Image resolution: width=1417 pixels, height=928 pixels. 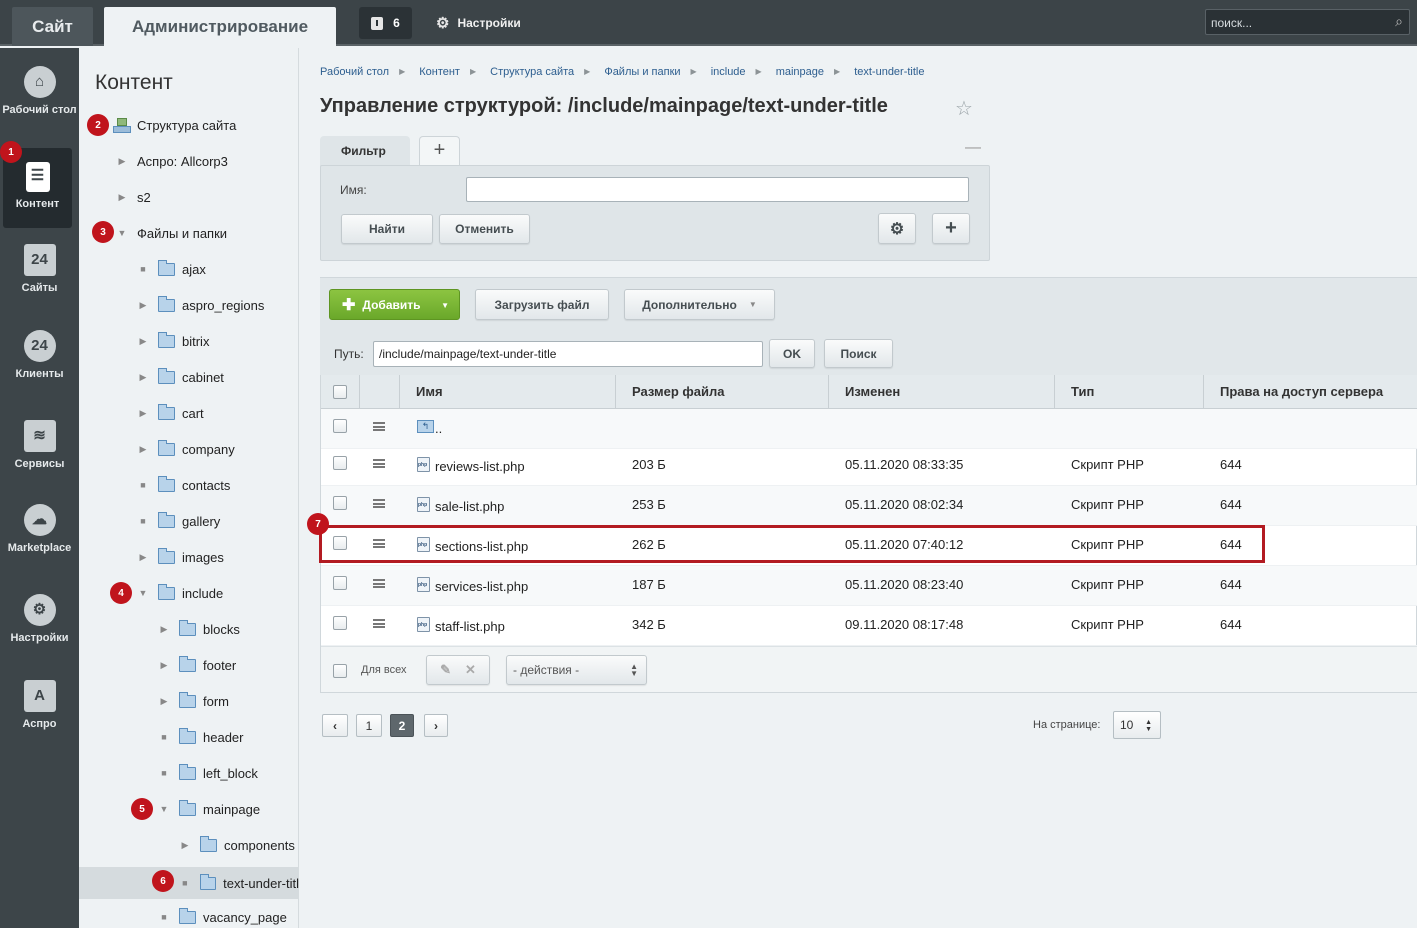 What do you see at coordinates (438, 428) in the screenshot?
I see `up-label: ..` at bounding box center [438, 428].